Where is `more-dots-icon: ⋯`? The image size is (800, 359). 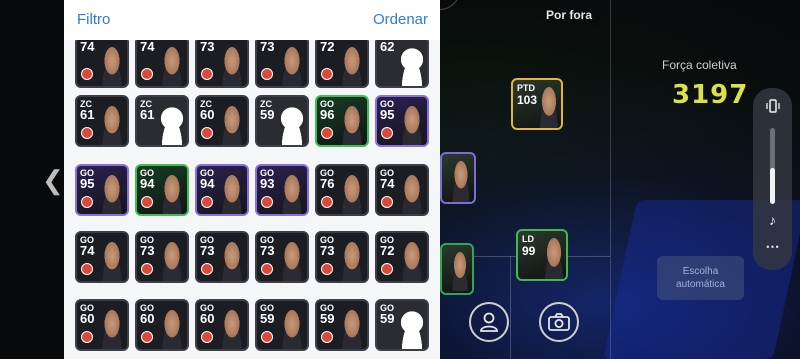 more-dots-icon: ⋯ is located at coordinates (772, 246).